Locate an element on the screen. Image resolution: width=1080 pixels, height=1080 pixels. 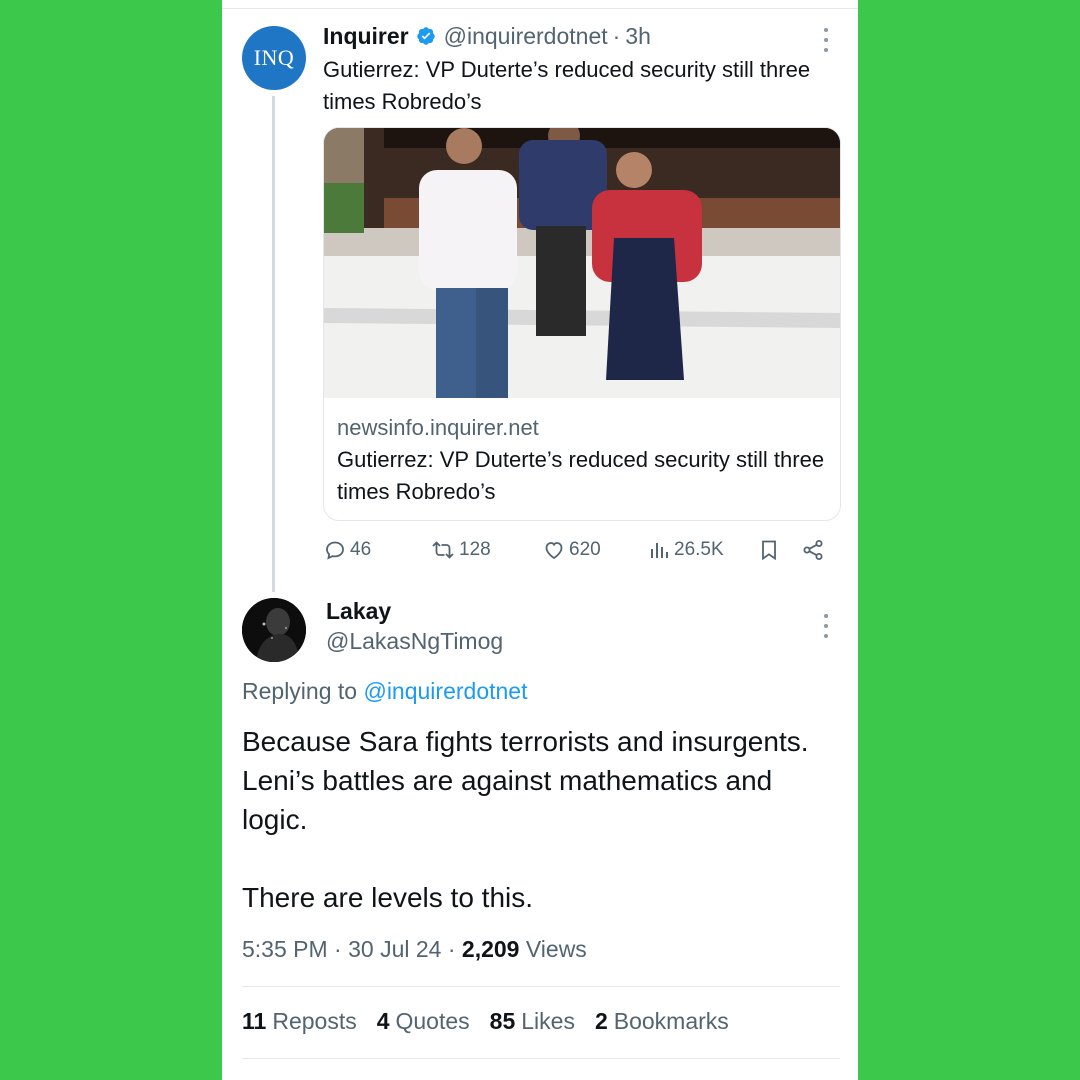
parent-action-bar: 46 128 620 26.5K is located at coordinates (578, 550).